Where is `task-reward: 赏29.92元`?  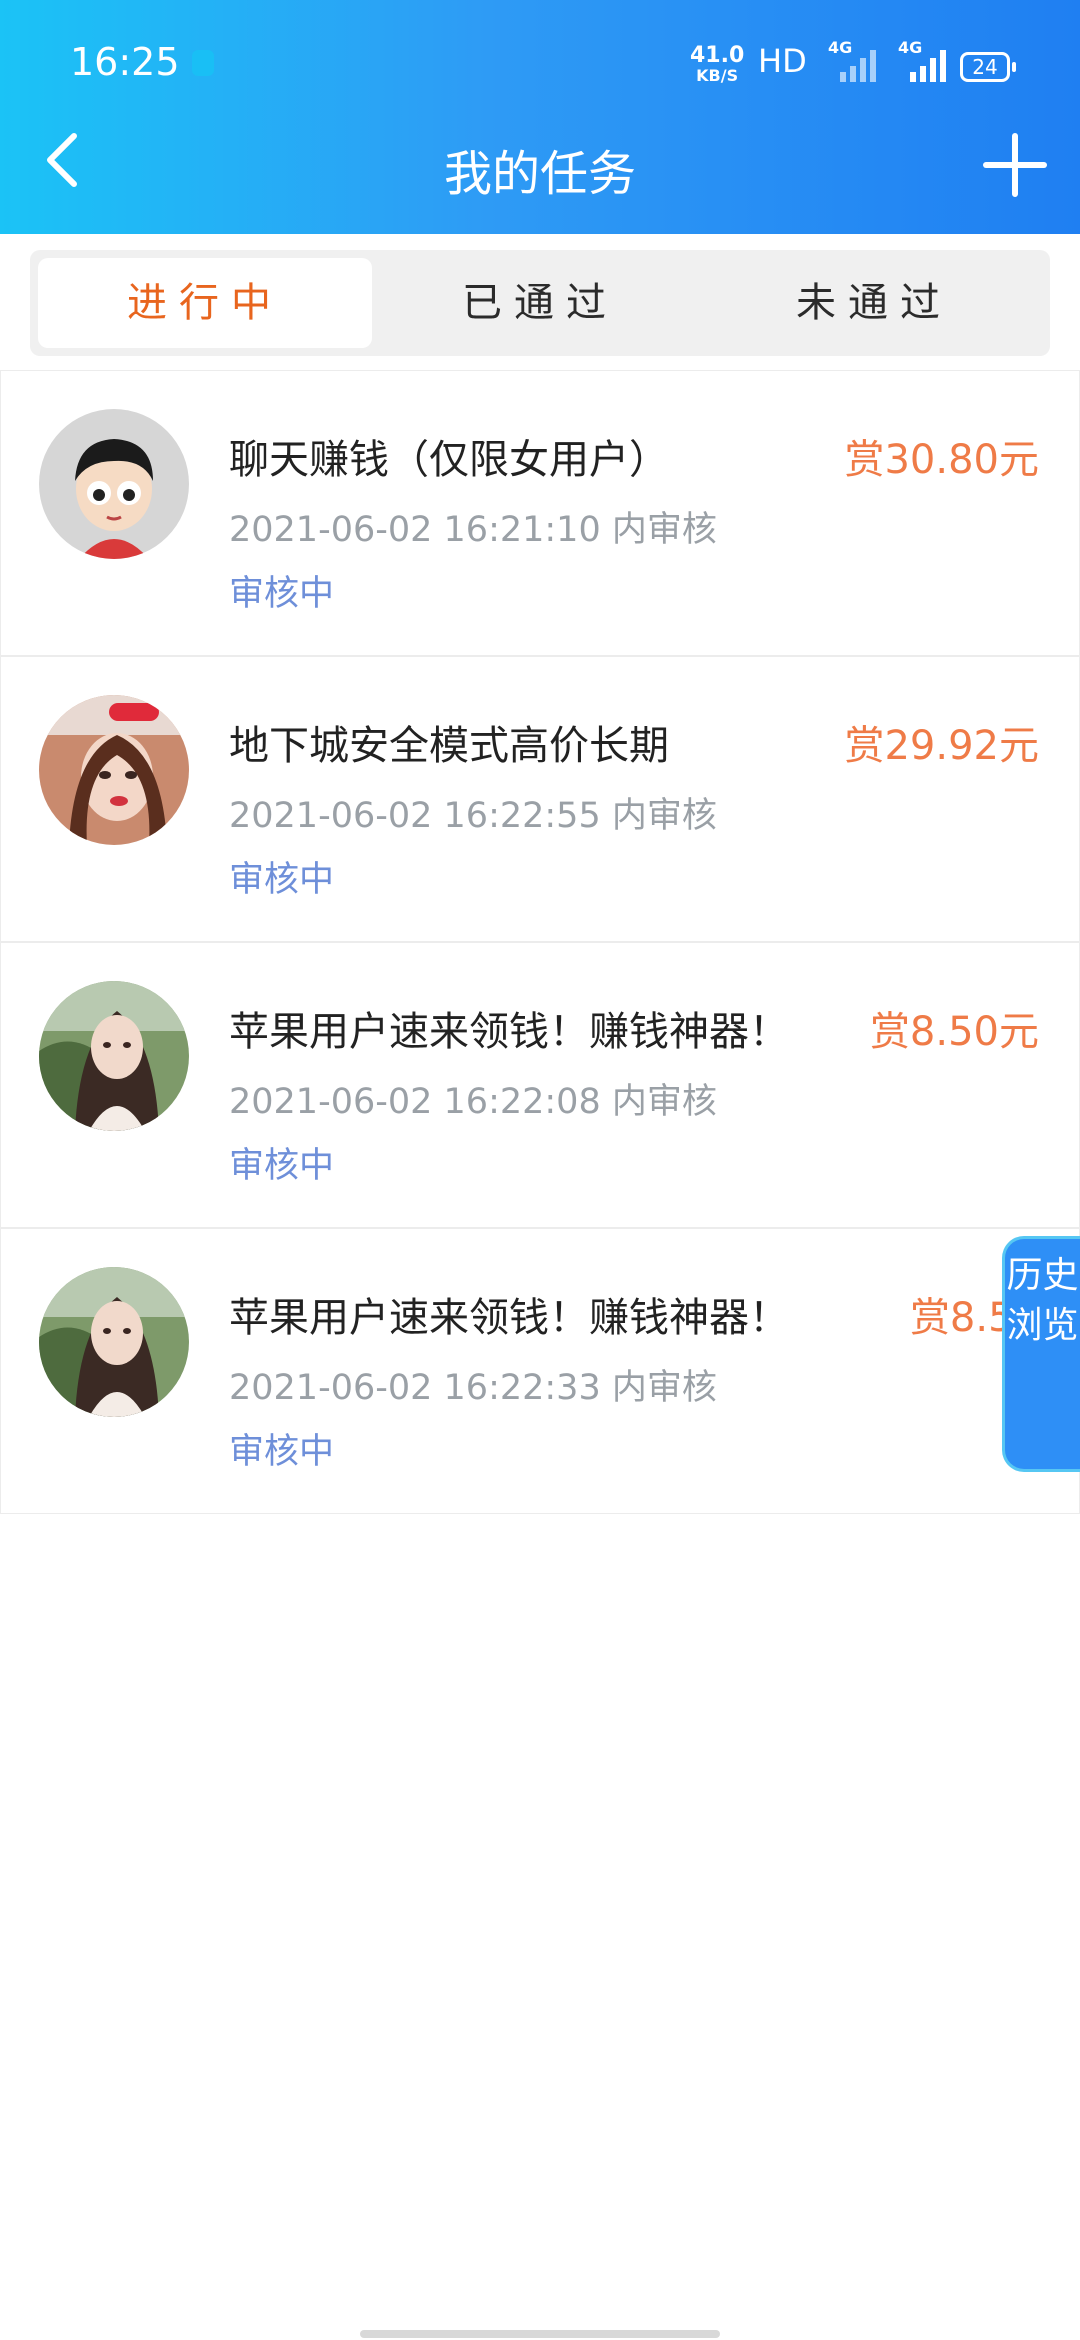 task-reward: 赏29.92元 is located at coordinates (941, 746).